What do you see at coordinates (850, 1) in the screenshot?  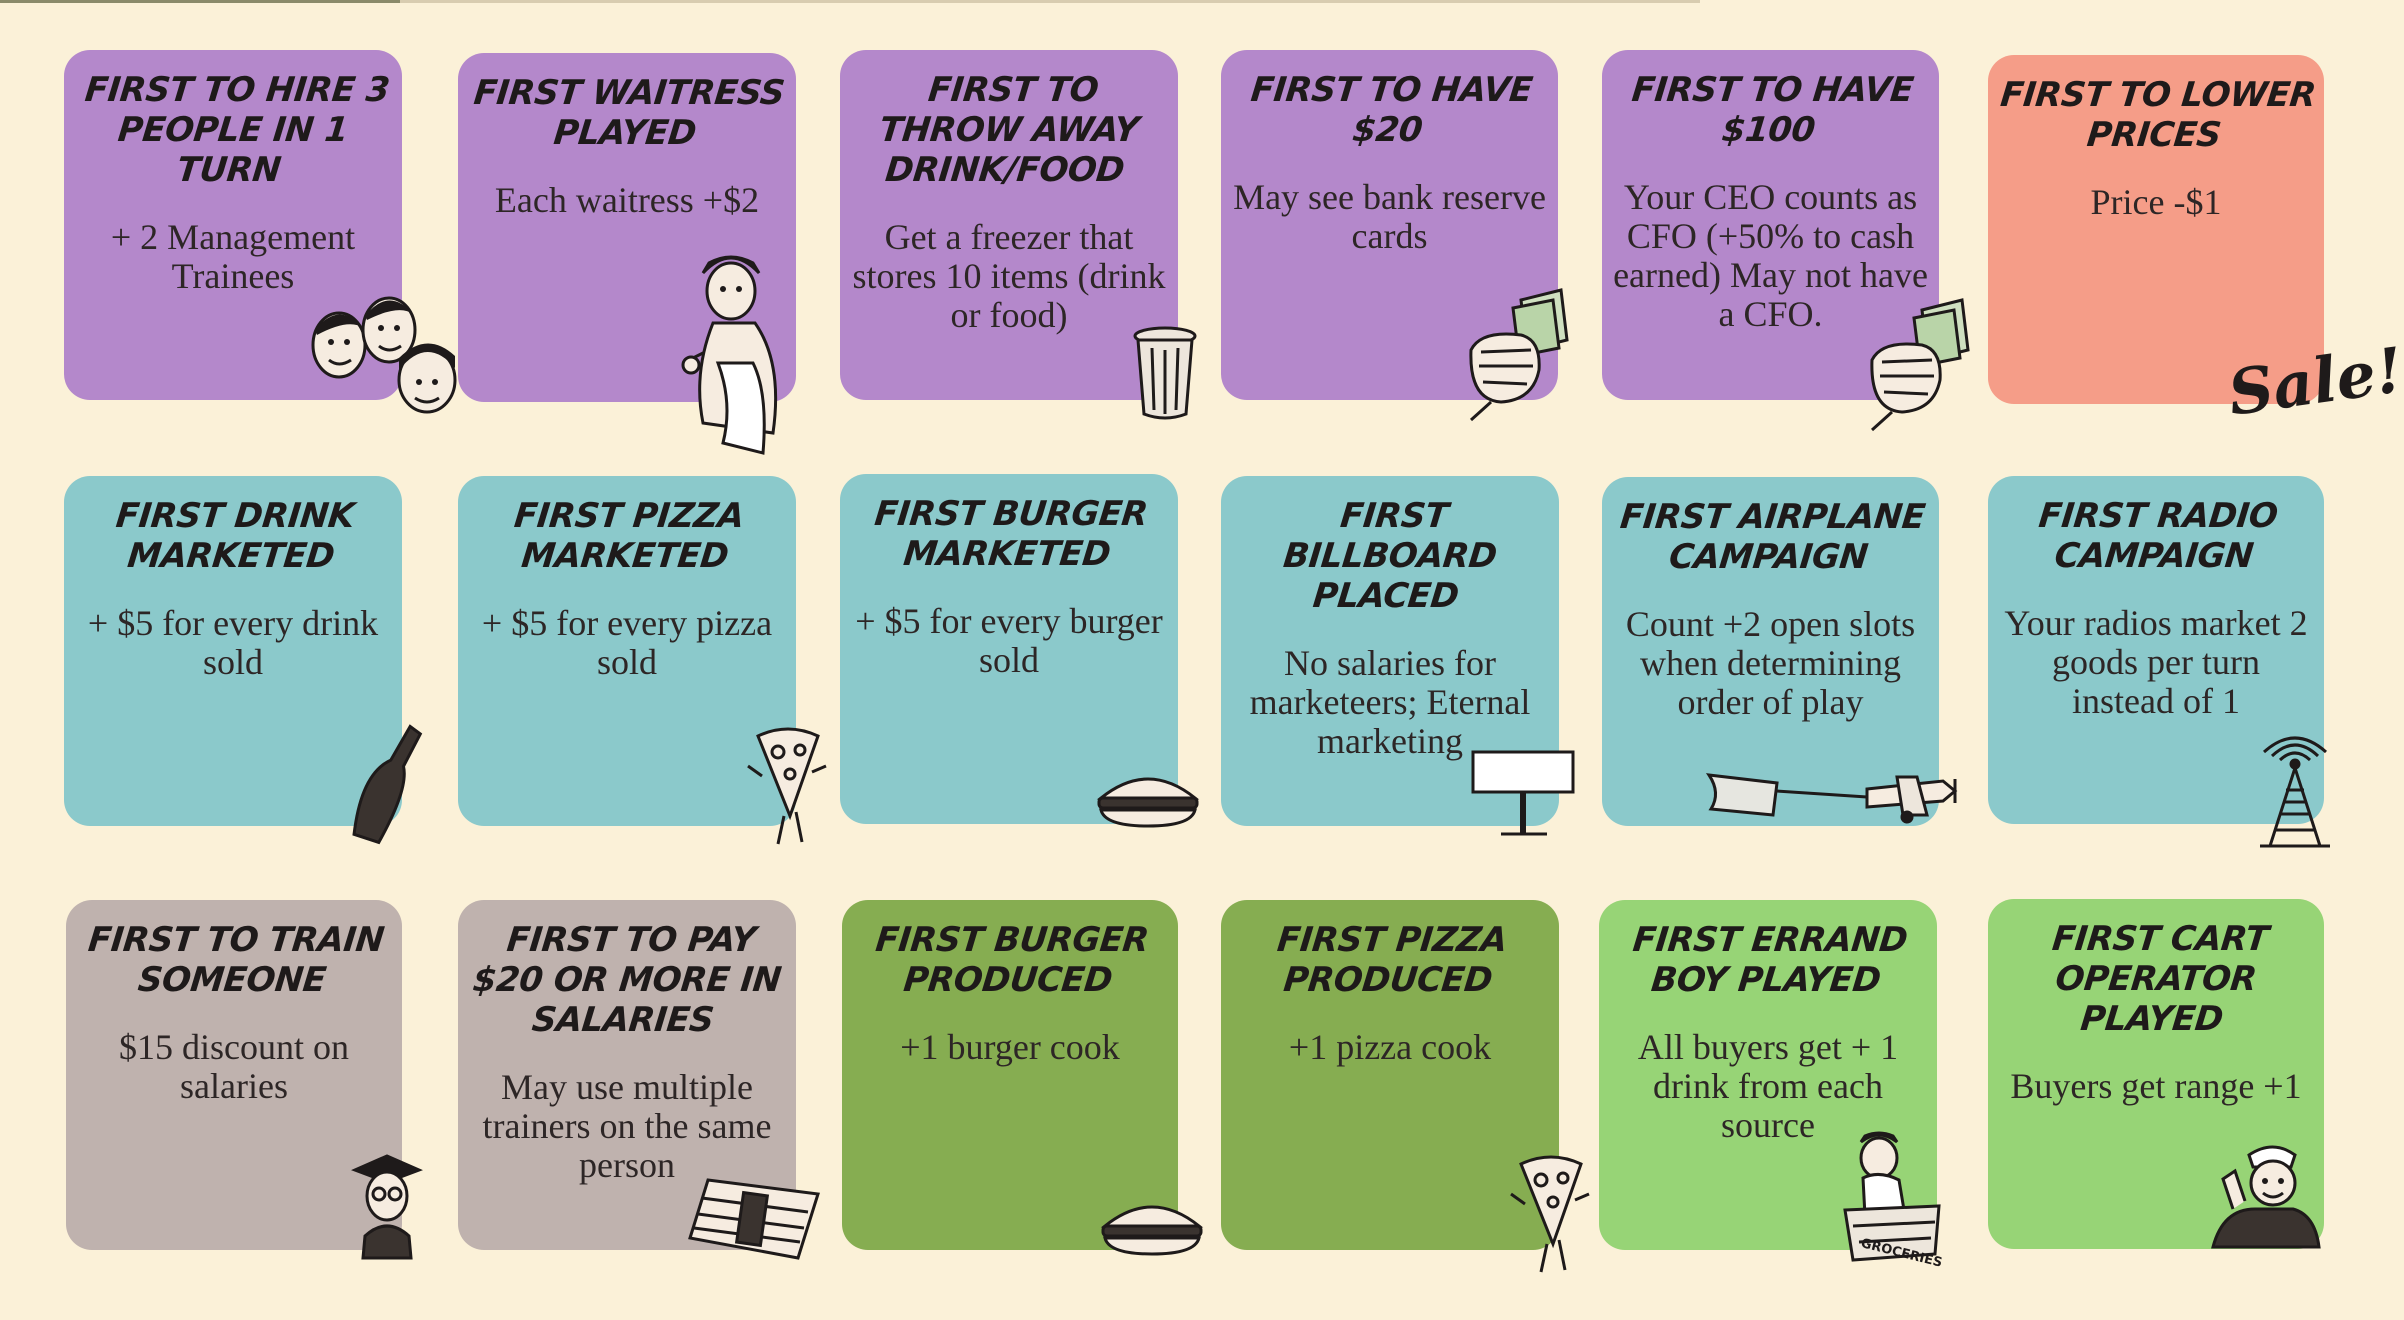 I see `top-rule` at bounding box center [850, 1].